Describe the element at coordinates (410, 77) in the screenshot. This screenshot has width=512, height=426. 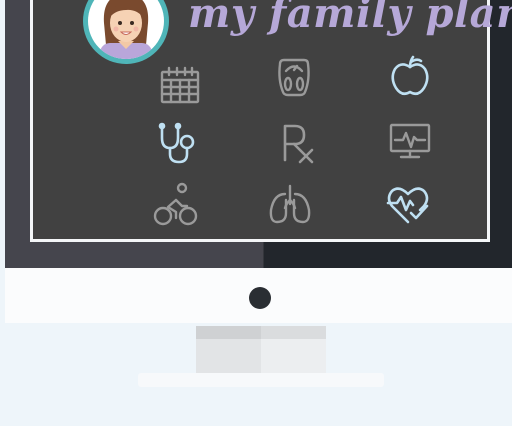
I see `apple-icon` at that location.